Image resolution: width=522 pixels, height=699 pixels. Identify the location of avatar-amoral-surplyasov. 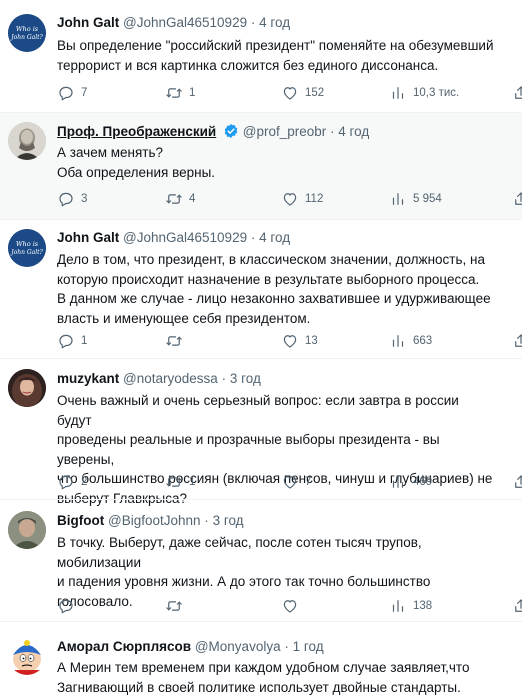
(27, 656).